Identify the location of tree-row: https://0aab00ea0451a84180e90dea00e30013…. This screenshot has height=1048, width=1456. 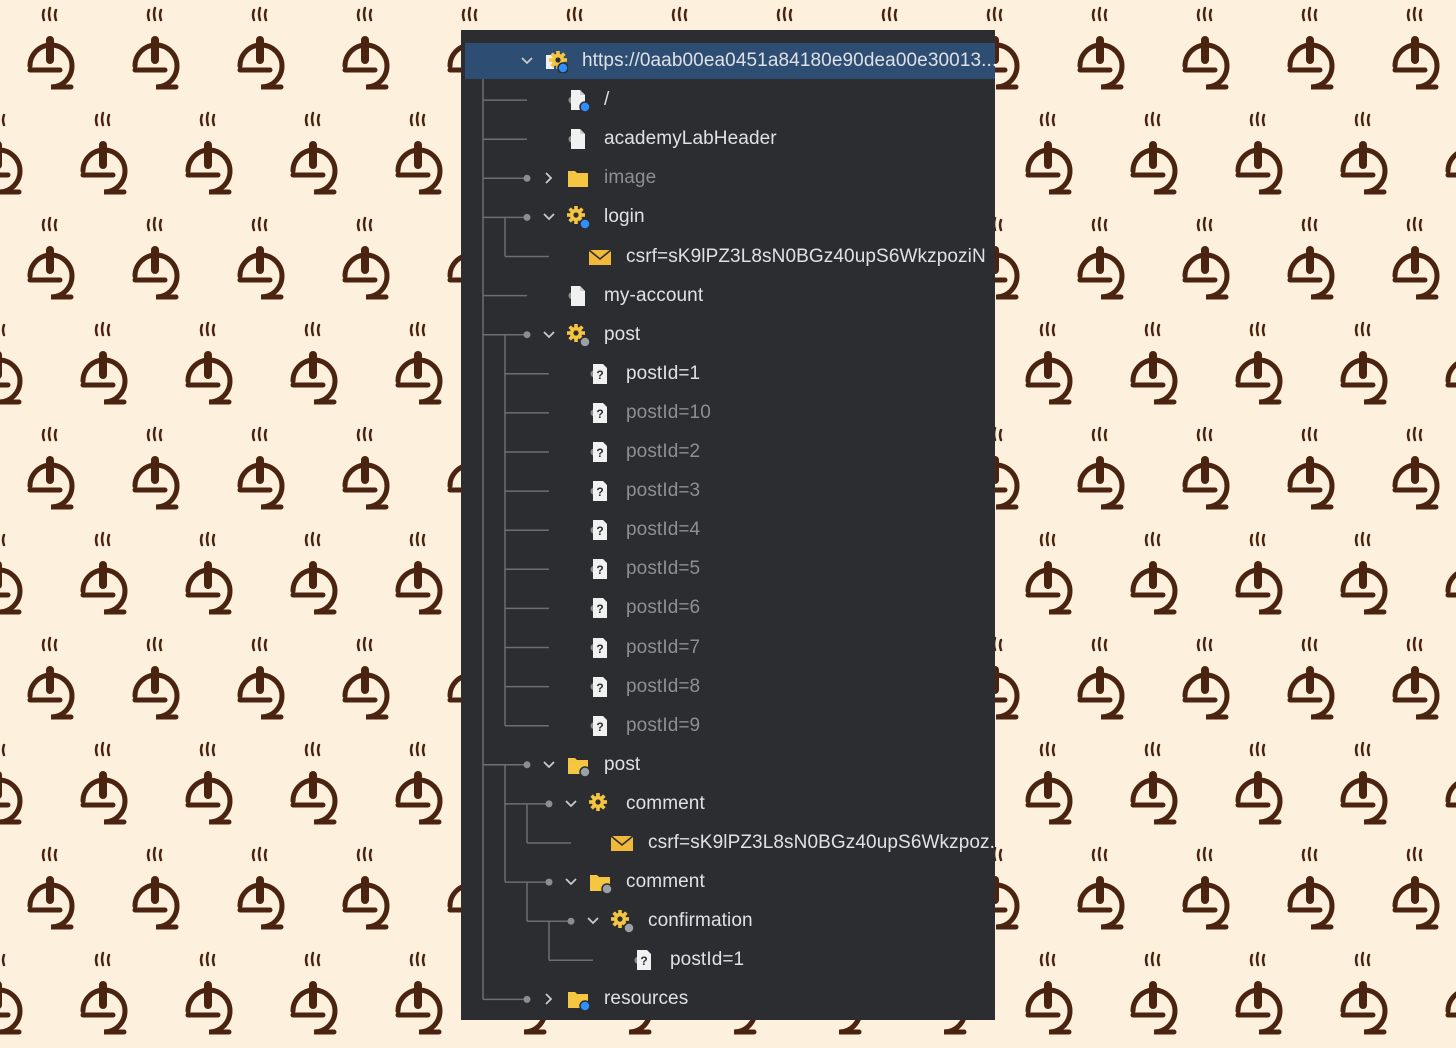
(730, 61).